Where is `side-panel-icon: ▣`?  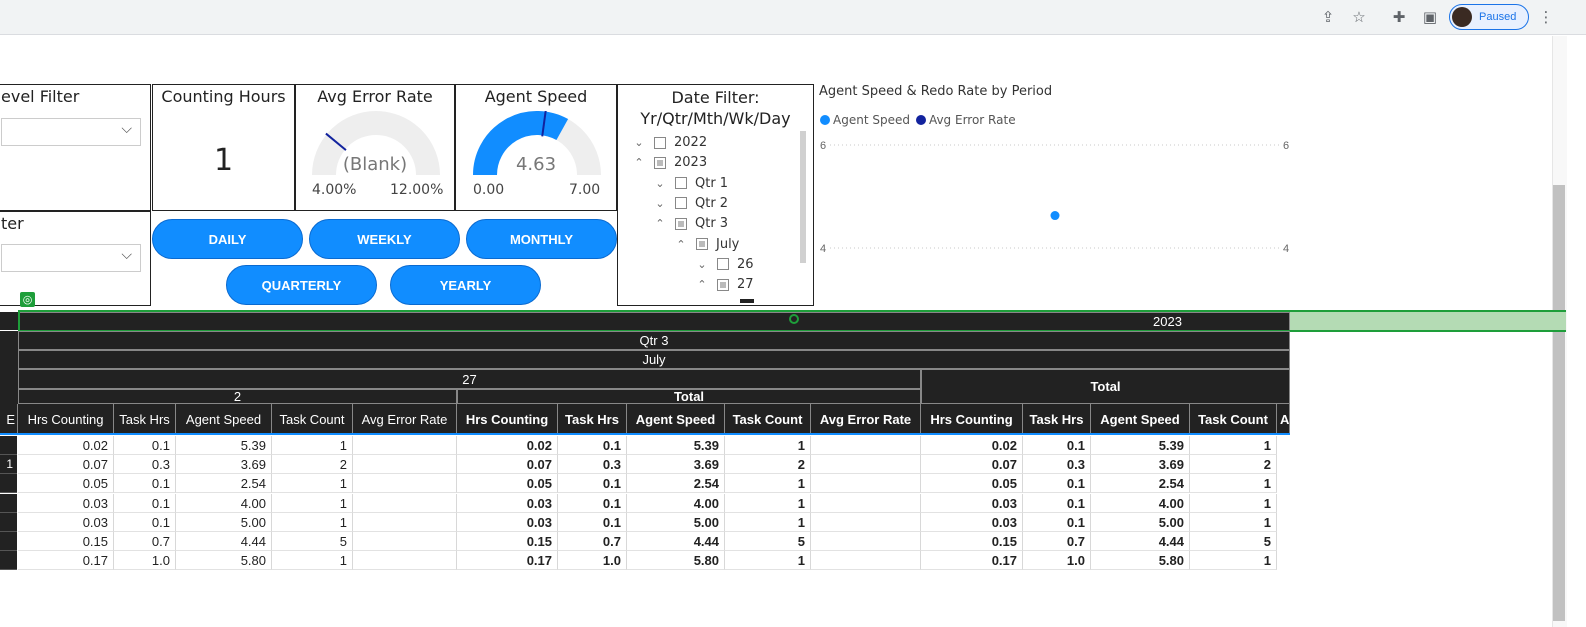 side-panel-icon: ▣ is located at coordinates (1430, 17).